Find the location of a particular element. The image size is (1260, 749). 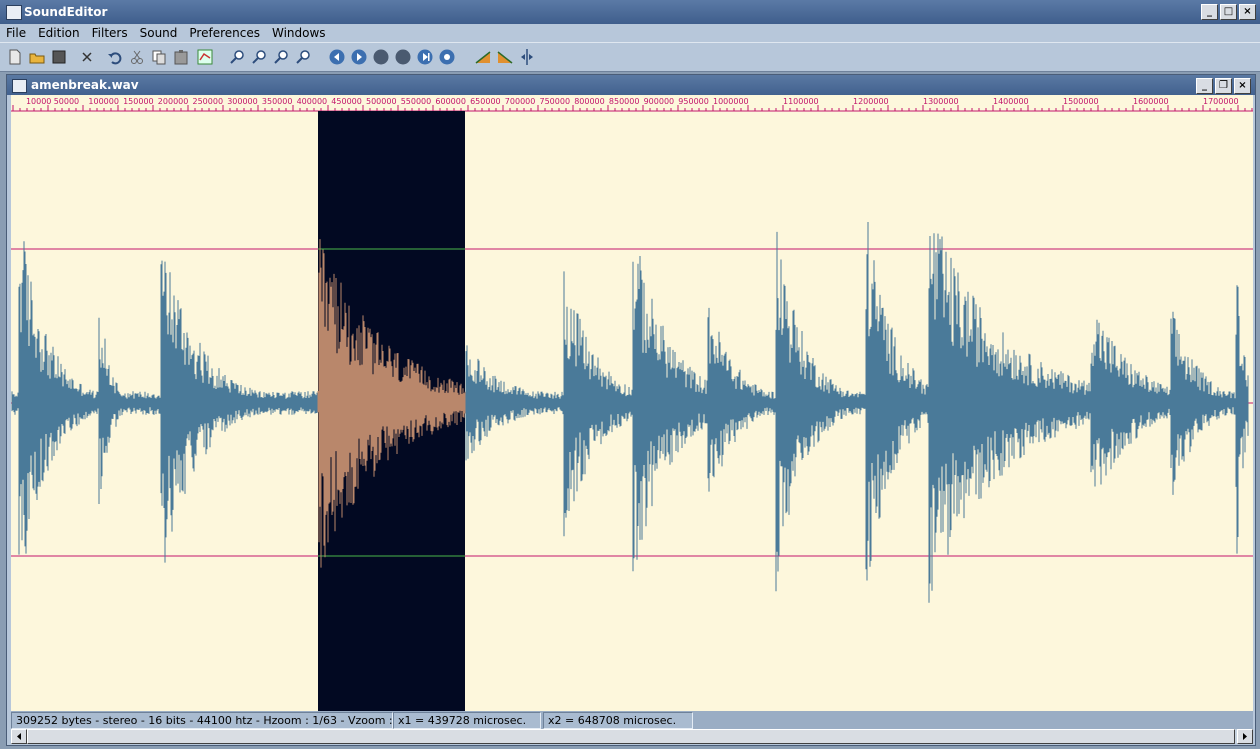

undo-icon is located at coordinates (115, 58).